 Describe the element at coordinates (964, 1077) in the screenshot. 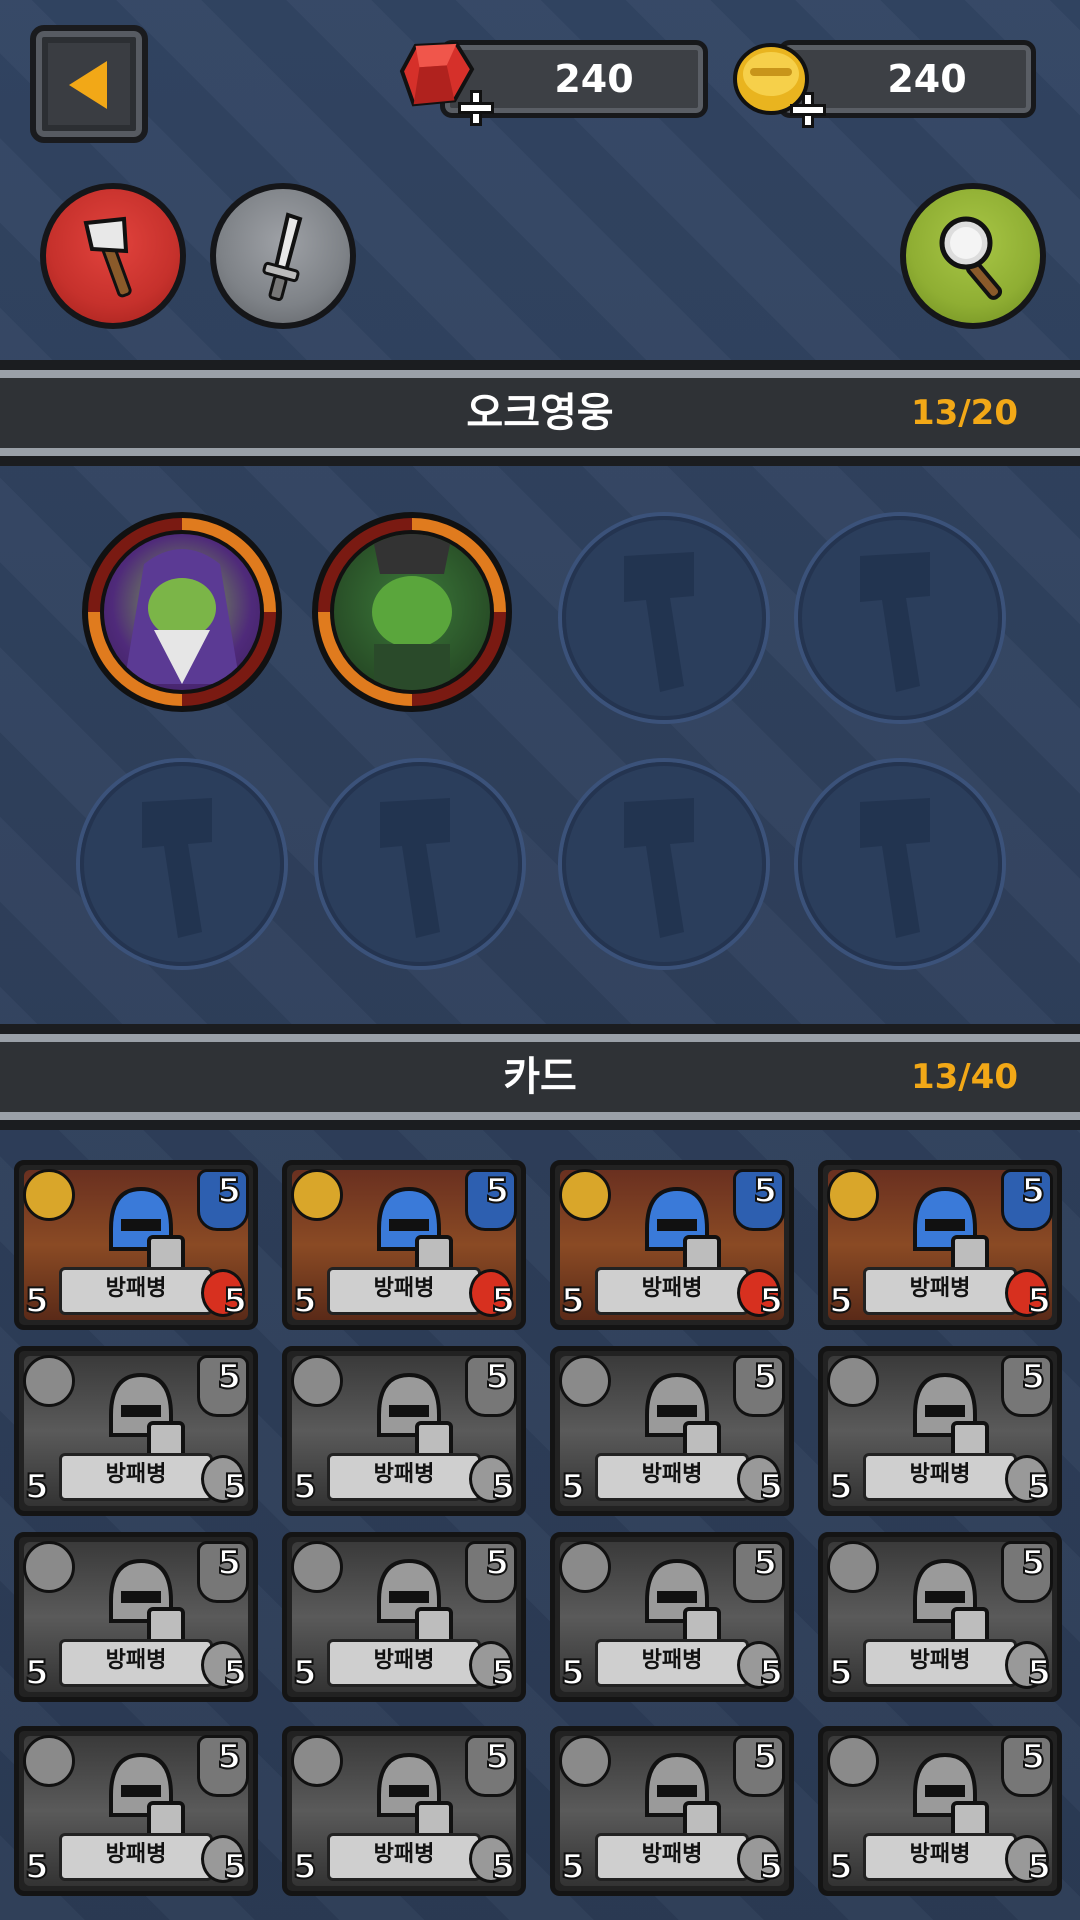

I see `cards-count: 13/40` at that location.